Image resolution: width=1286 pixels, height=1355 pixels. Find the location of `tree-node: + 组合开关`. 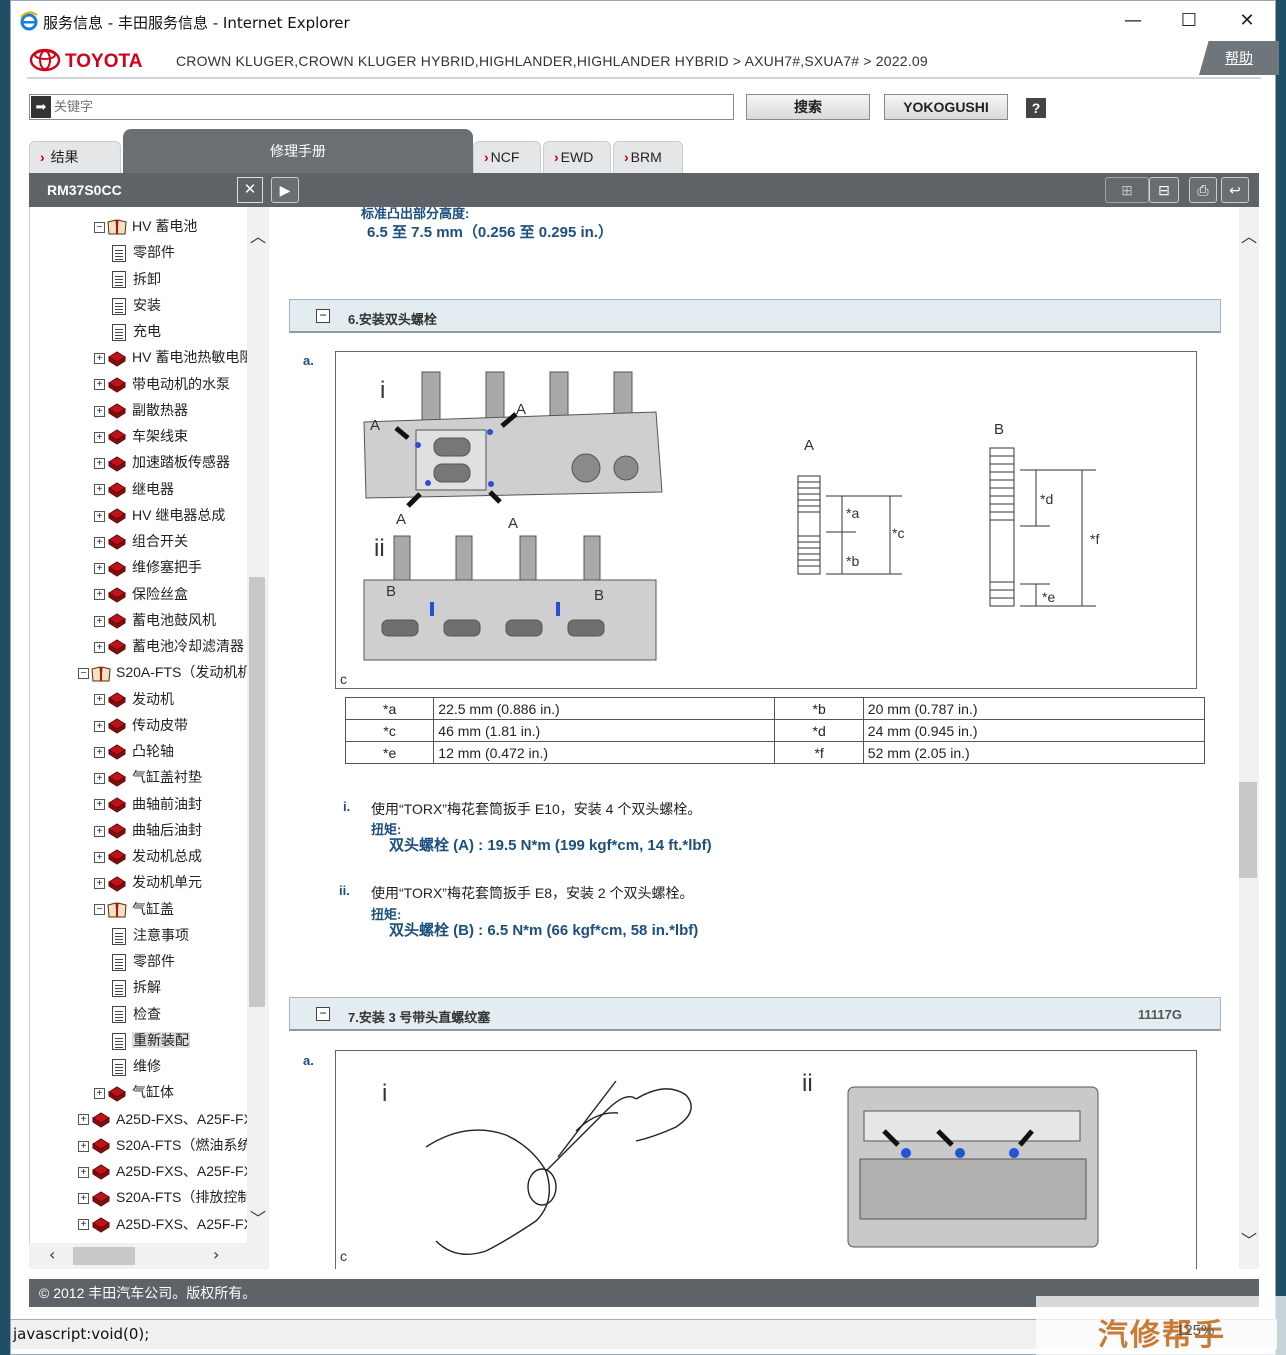

tree-node: + 组合开关 is located at coordinates (141, 541).